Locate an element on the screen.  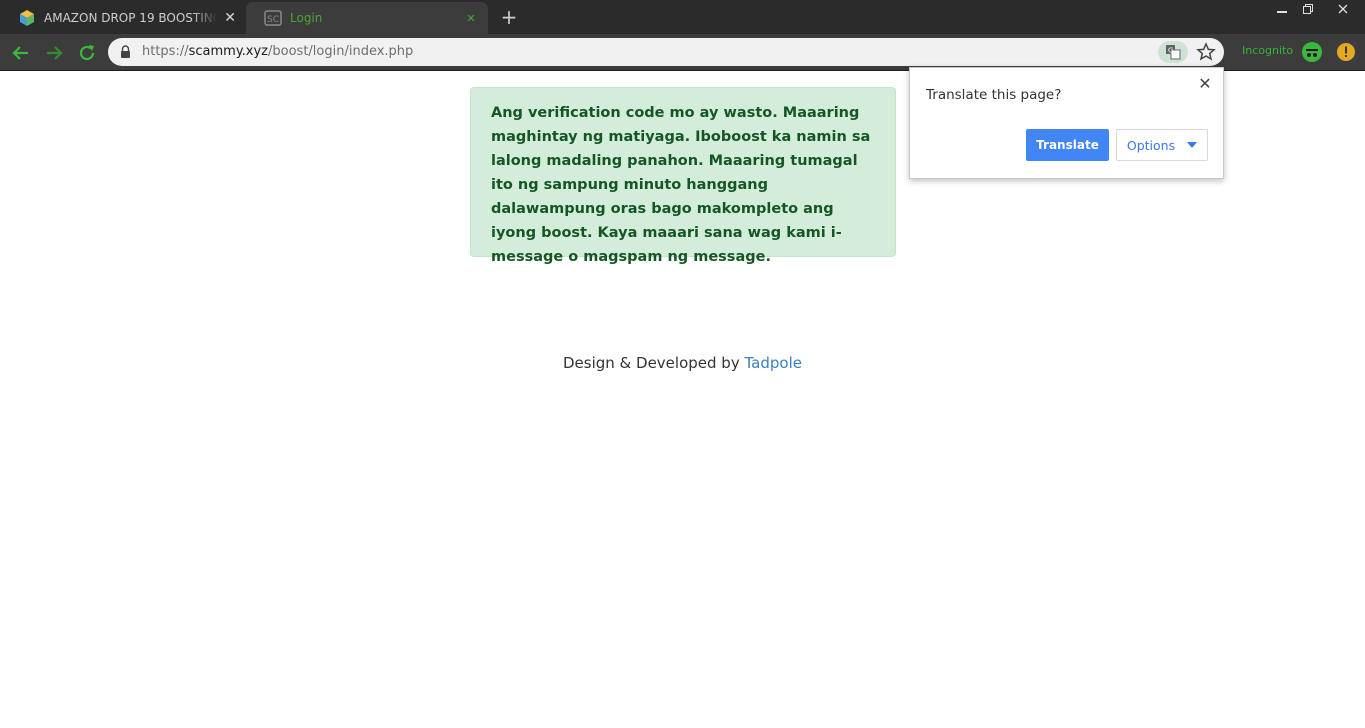
minimize-icon is located at coordinates (1282, 9).